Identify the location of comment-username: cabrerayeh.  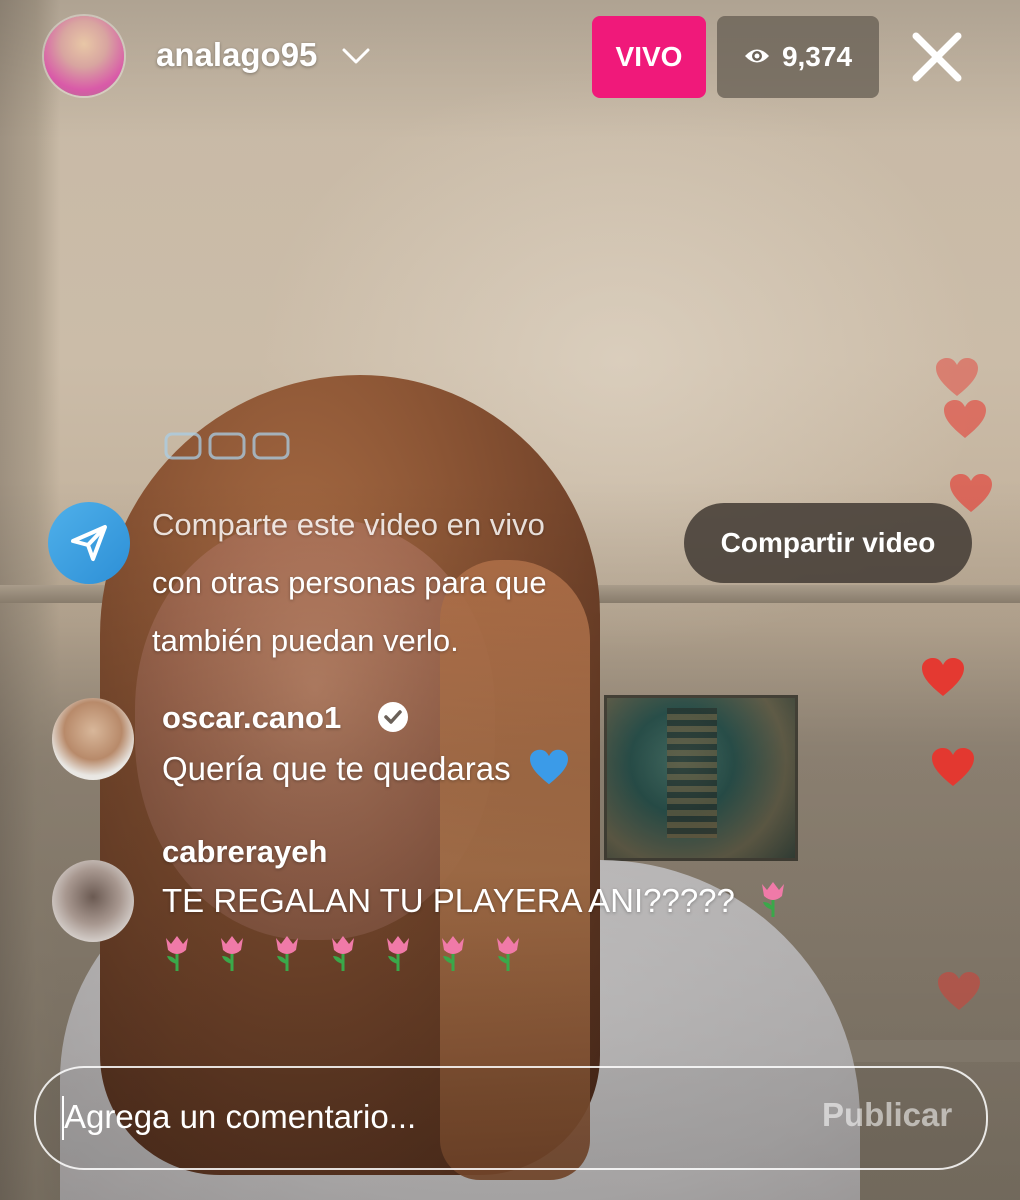
(244, 852).